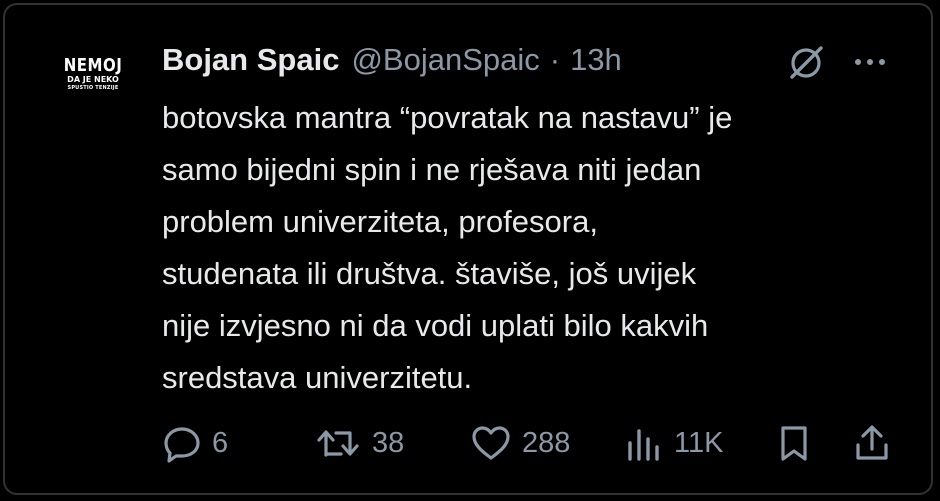 The width and height of the screenshot is (940, 501). I want to click on views-icon, so click(644, 443).